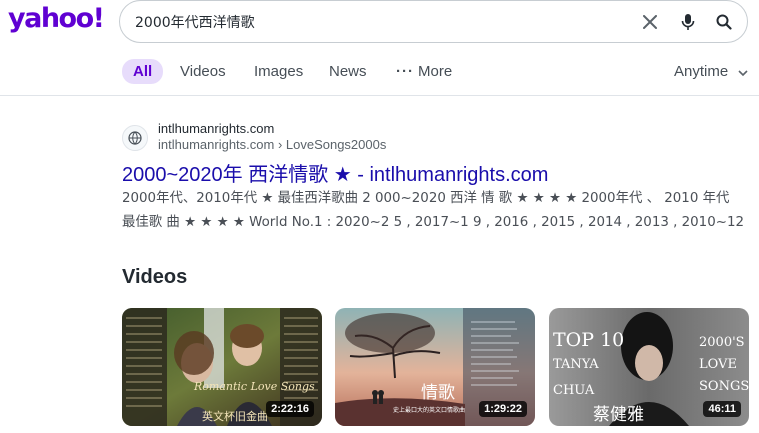  Describe the element at coordinates (724, 22) in the screenshot. I see `search-icon` at that location.